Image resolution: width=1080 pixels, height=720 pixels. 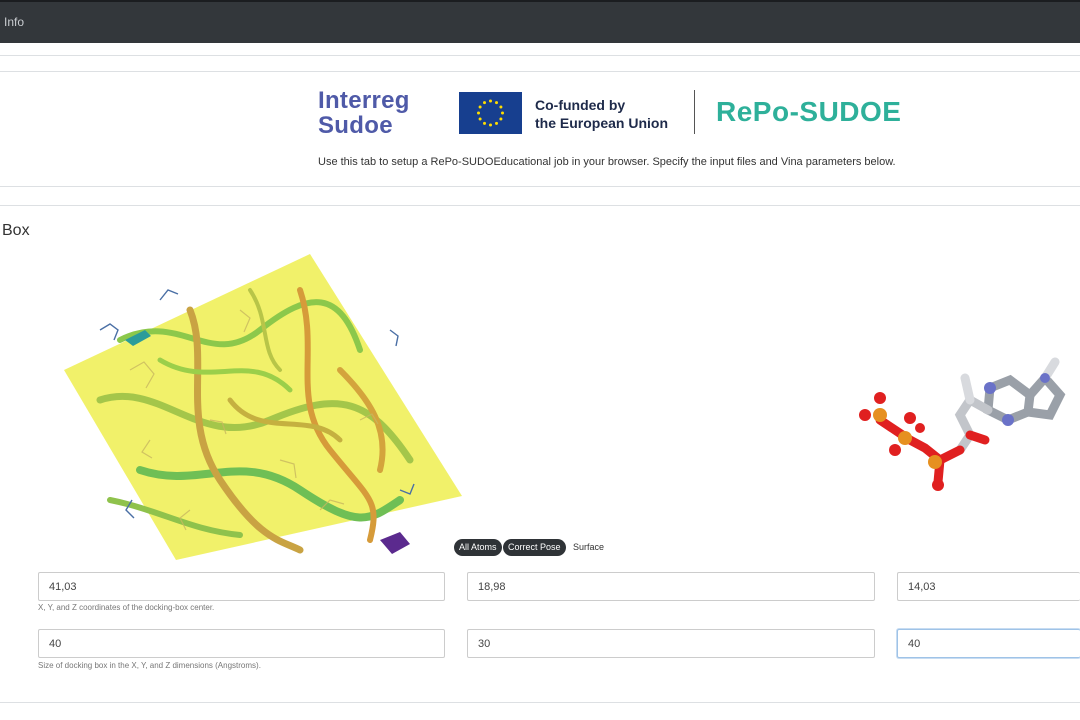 I want to click on ligand-viewer, so click(x=960, y=415).